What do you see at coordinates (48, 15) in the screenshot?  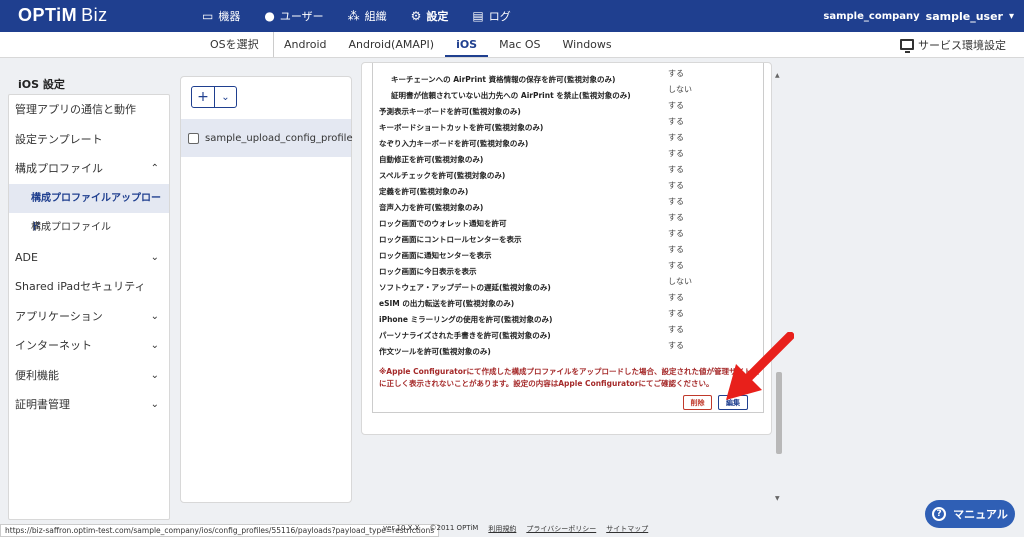 I see `logo-text-main: OPTiM` at bounding box center [48, 15].